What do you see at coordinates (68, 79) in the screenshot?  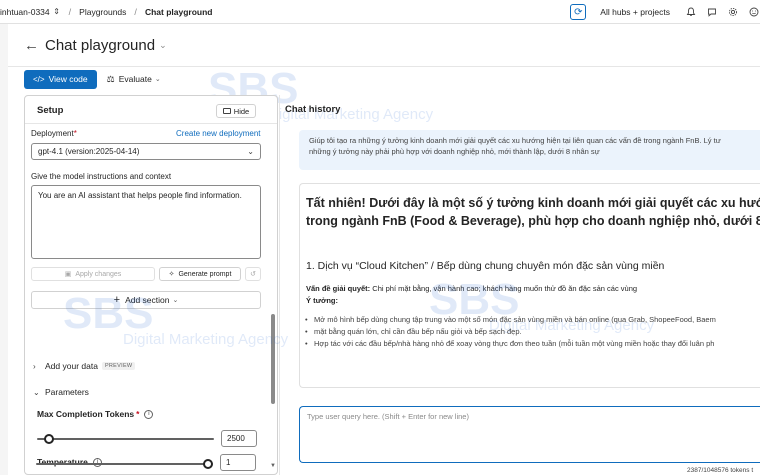 I see `view-code-label: View code` at bounding box center [68, 79].